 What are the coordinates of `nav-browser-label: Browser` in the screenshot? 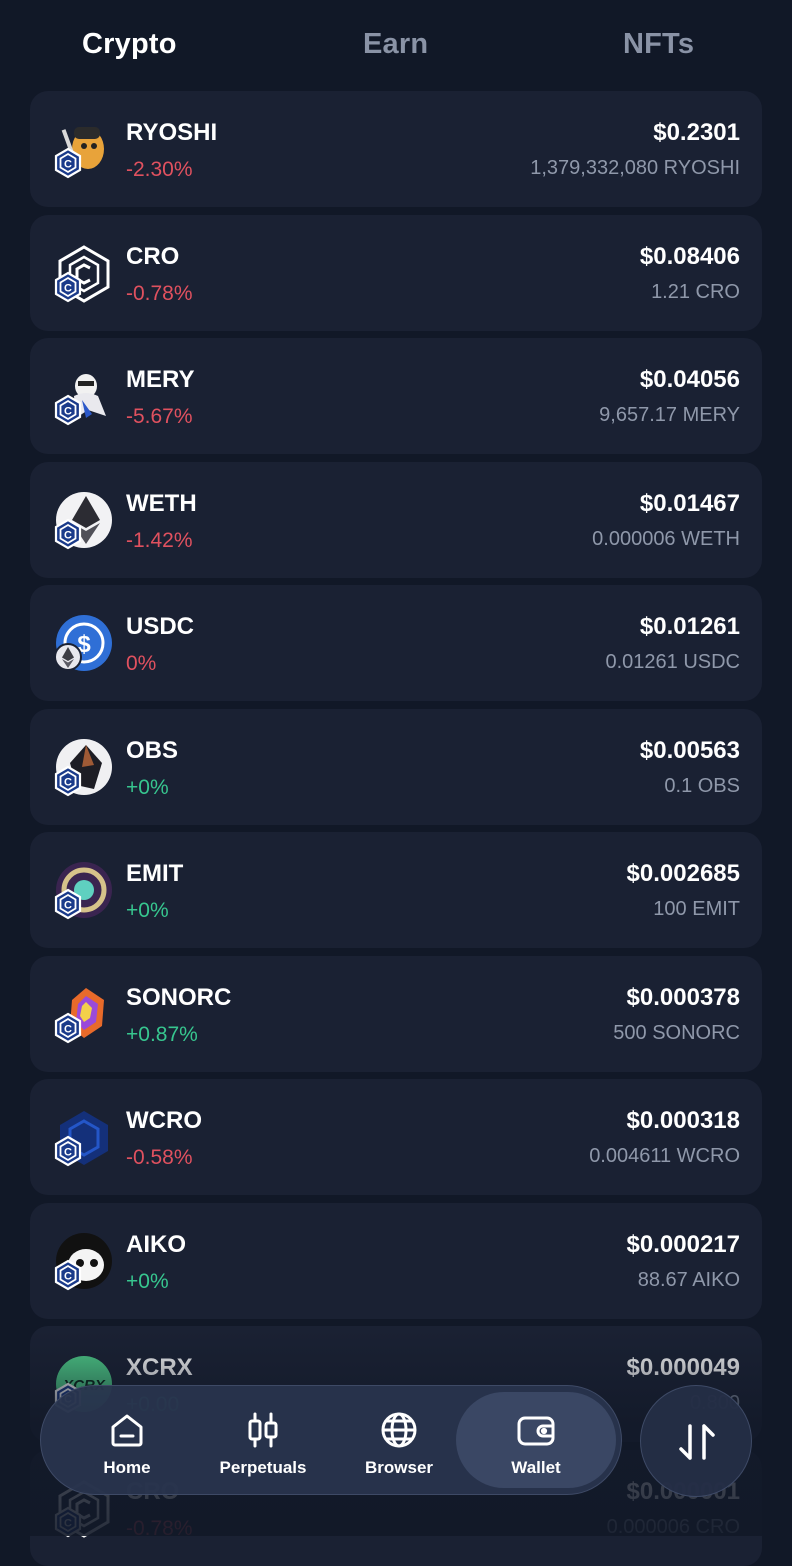 It's located at (399, 1467).